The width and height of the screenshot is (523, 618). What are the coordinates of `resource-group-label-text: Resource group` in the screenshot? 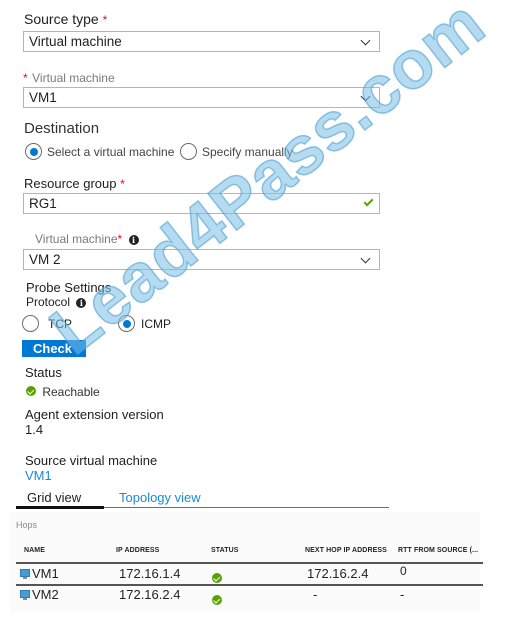 It's located at (70, 183).